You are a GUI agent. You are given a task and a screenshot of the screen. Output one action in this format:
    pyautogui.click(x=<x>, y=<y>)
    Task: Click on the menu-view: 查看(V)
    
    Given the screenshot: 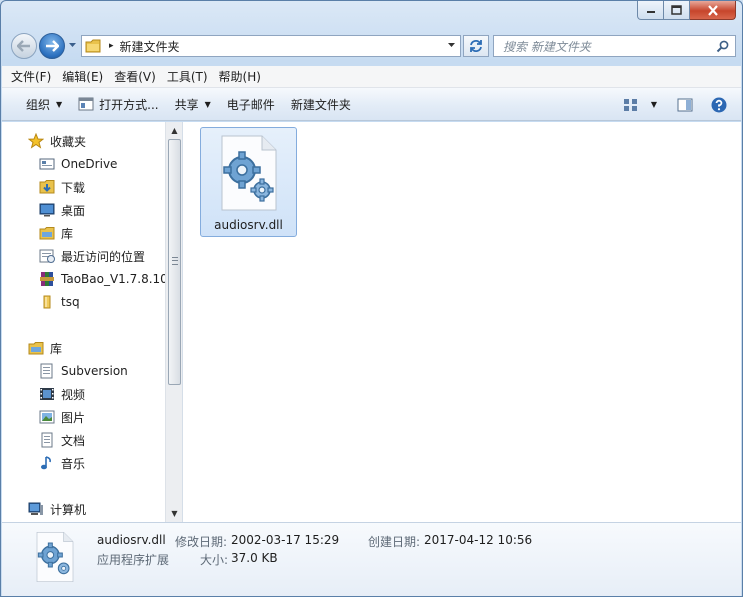 What is the action you would take?
    pyautogui.click(x=135, y=76)
    